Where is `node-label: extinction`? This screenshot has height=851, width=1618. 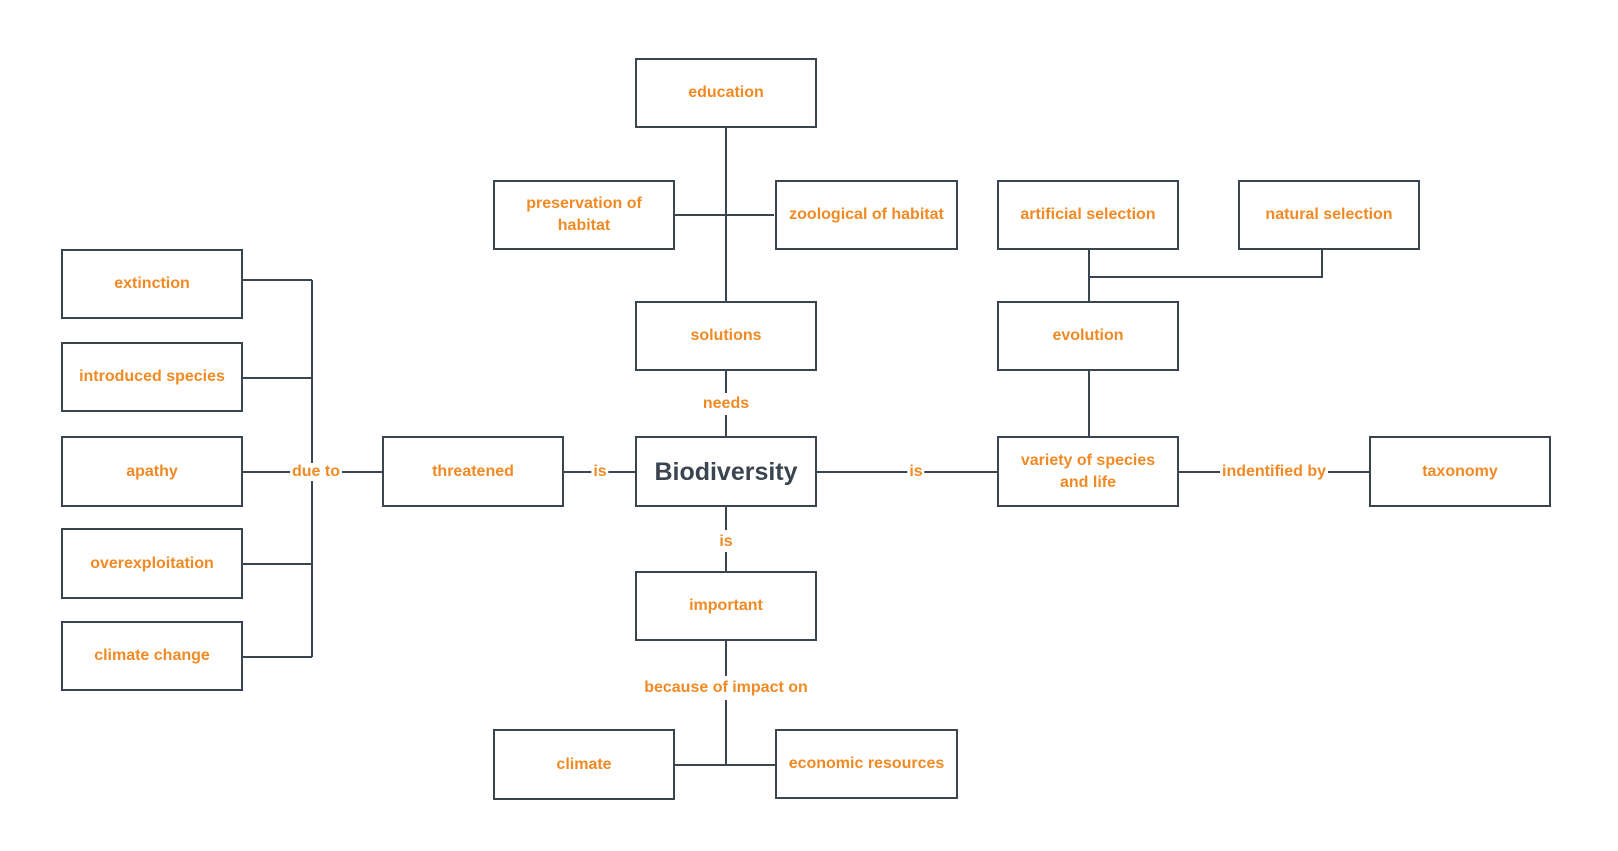 node-label: extinction is located at coordinates (152, 283).